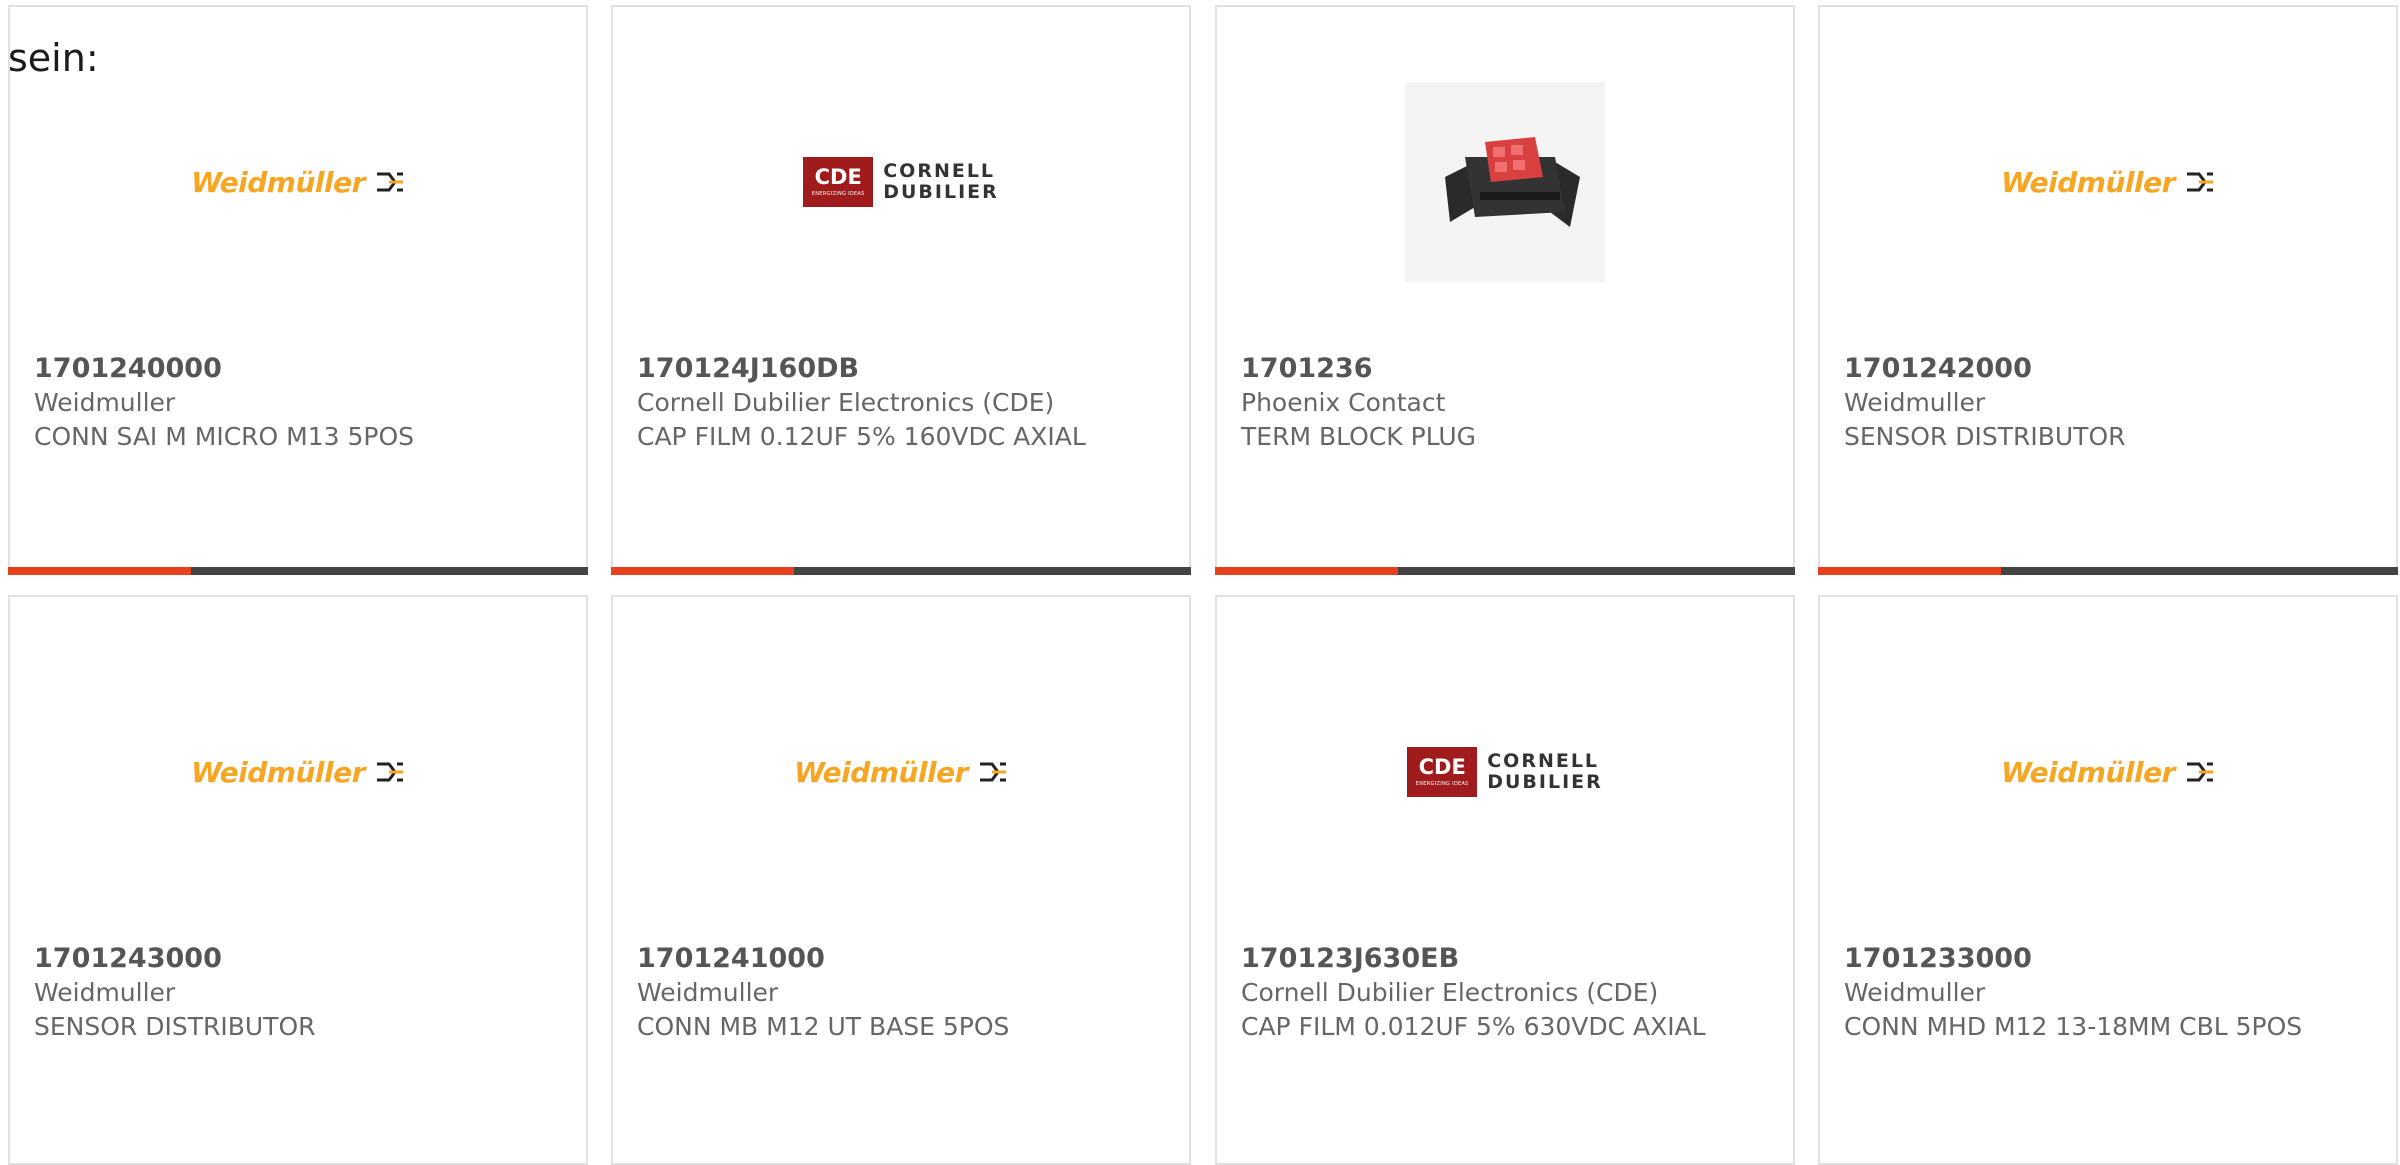 This screenshot has height=1165, width=2400. What do you see at coordinates (1505, 290) in the screenshot?
I see `product-card: 1701236 Phoenix Contact TERM BLOCK PLUG` at bounding box center [1505, 290].